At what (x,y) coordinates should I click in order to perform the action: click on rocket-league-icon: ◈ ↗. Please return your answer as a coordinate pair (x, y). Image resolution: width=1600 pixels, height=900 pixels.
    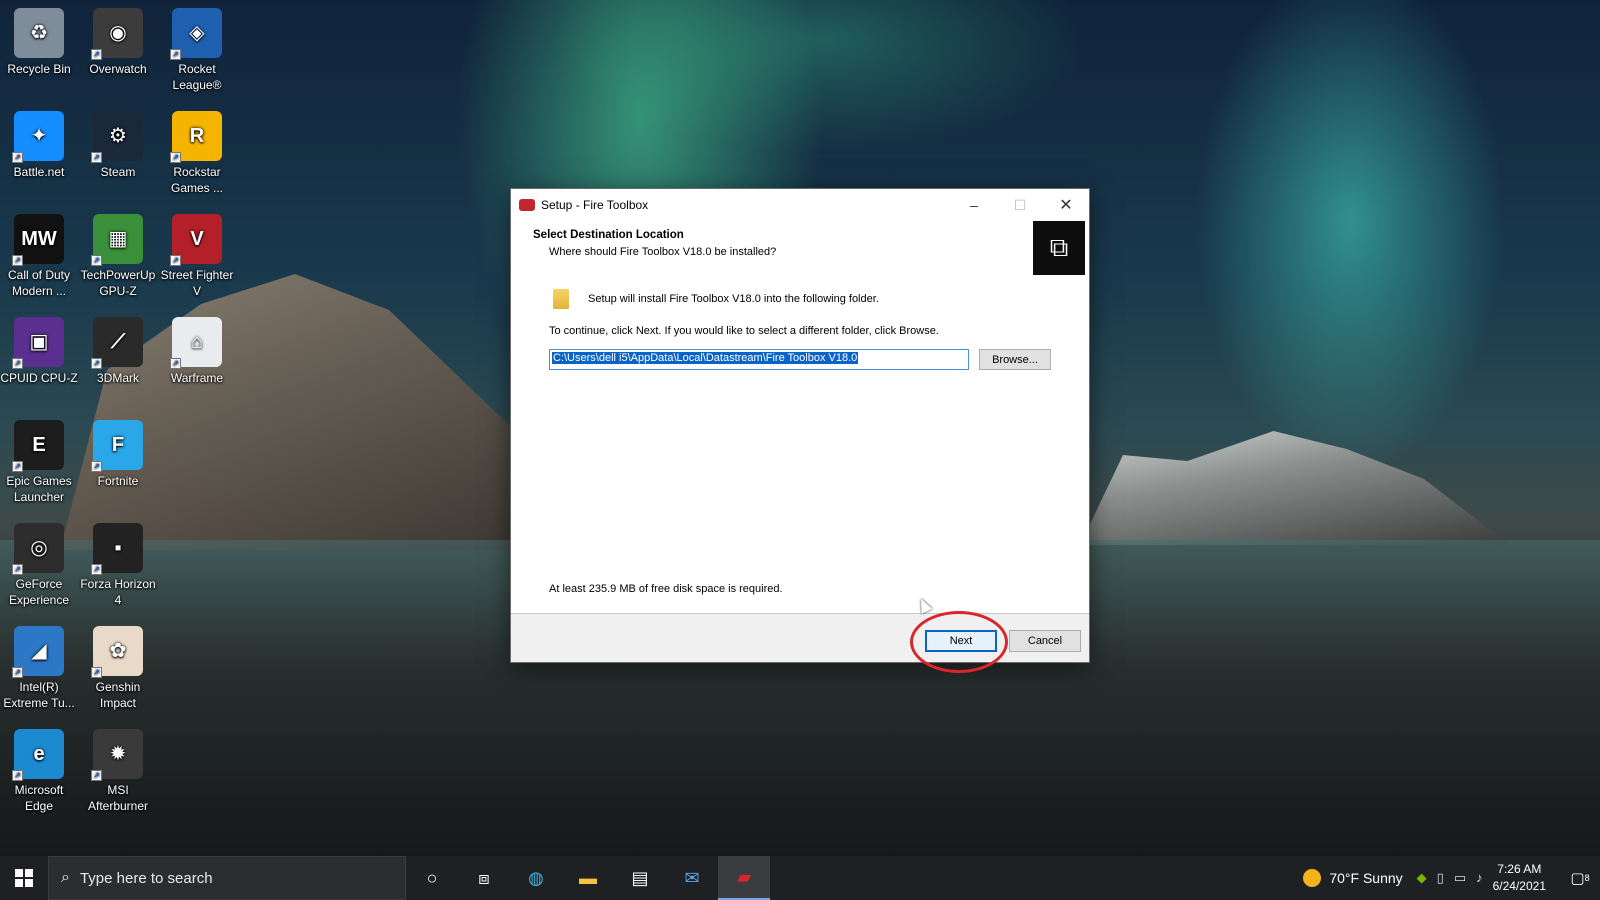
    Looking at the image, I should click on (196, 34).